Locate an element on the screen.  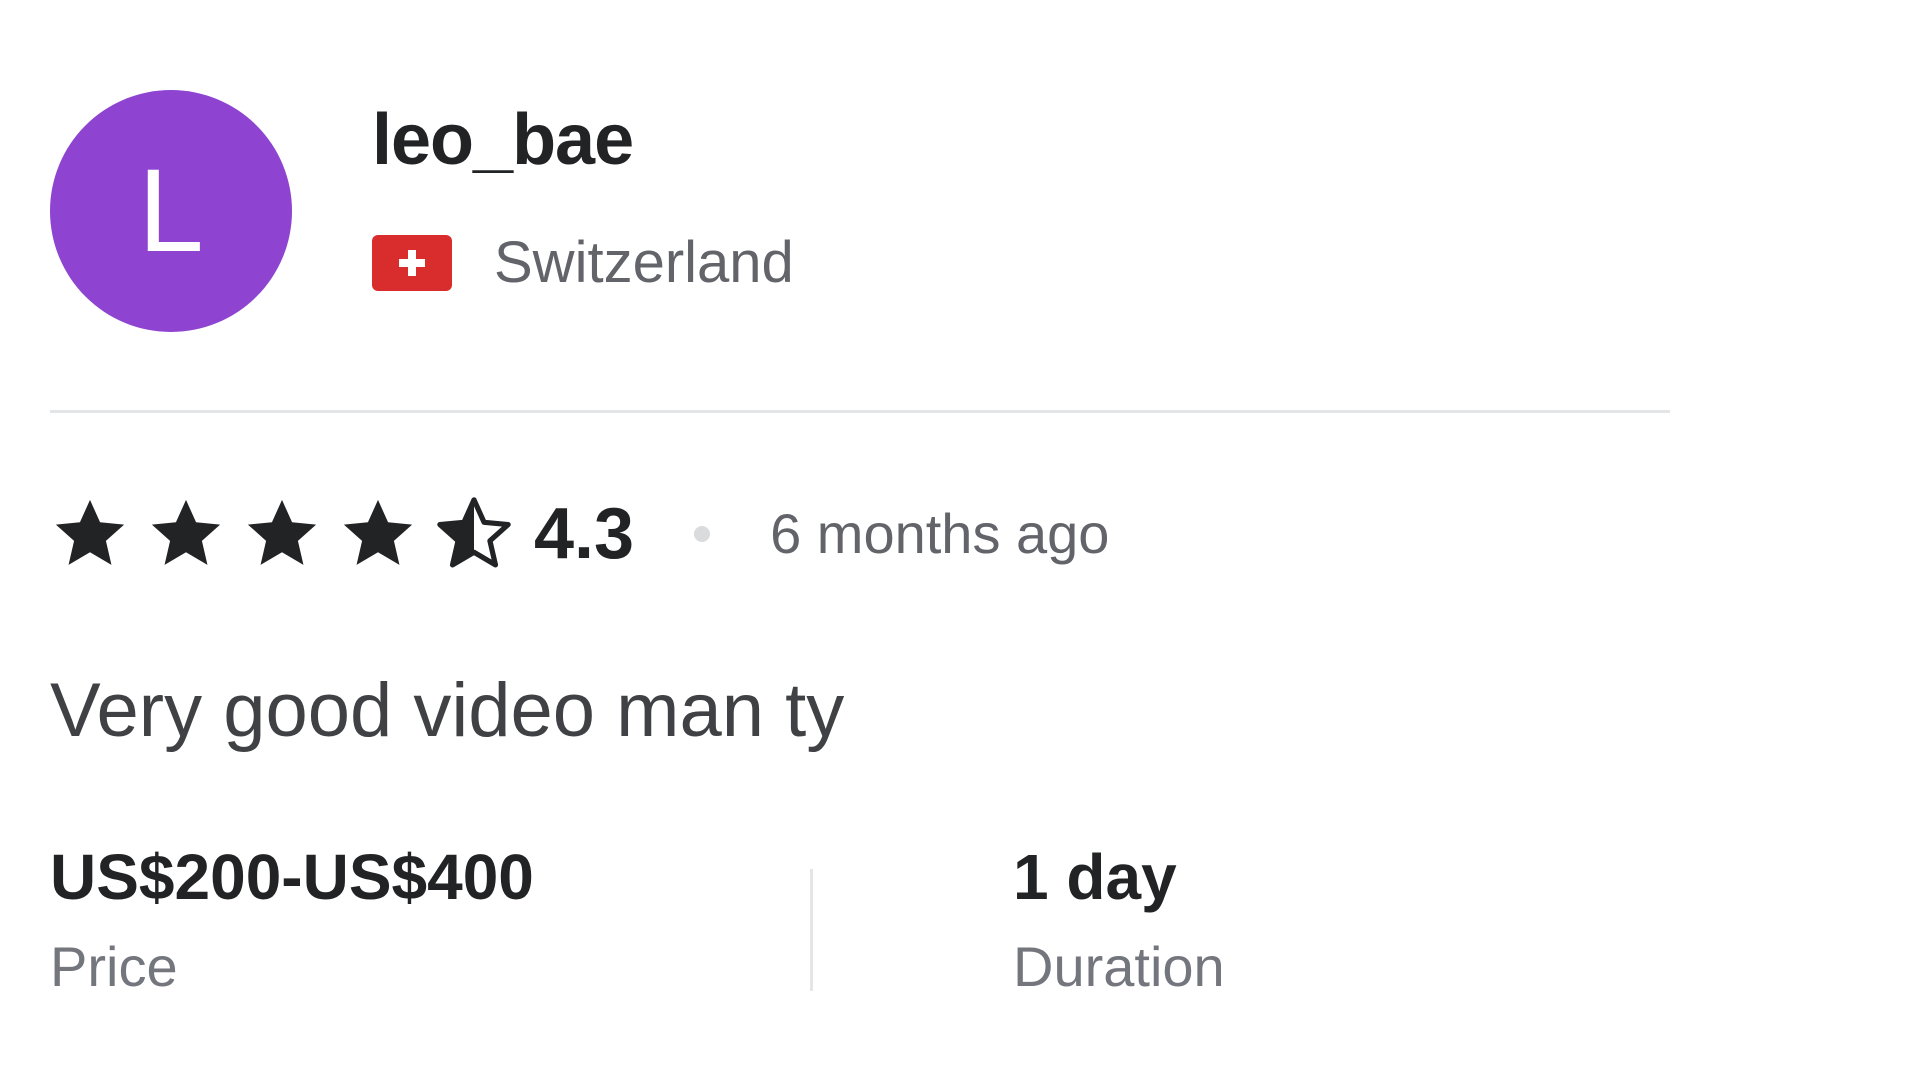
price-label: Price is located at coordinates (114, 966).